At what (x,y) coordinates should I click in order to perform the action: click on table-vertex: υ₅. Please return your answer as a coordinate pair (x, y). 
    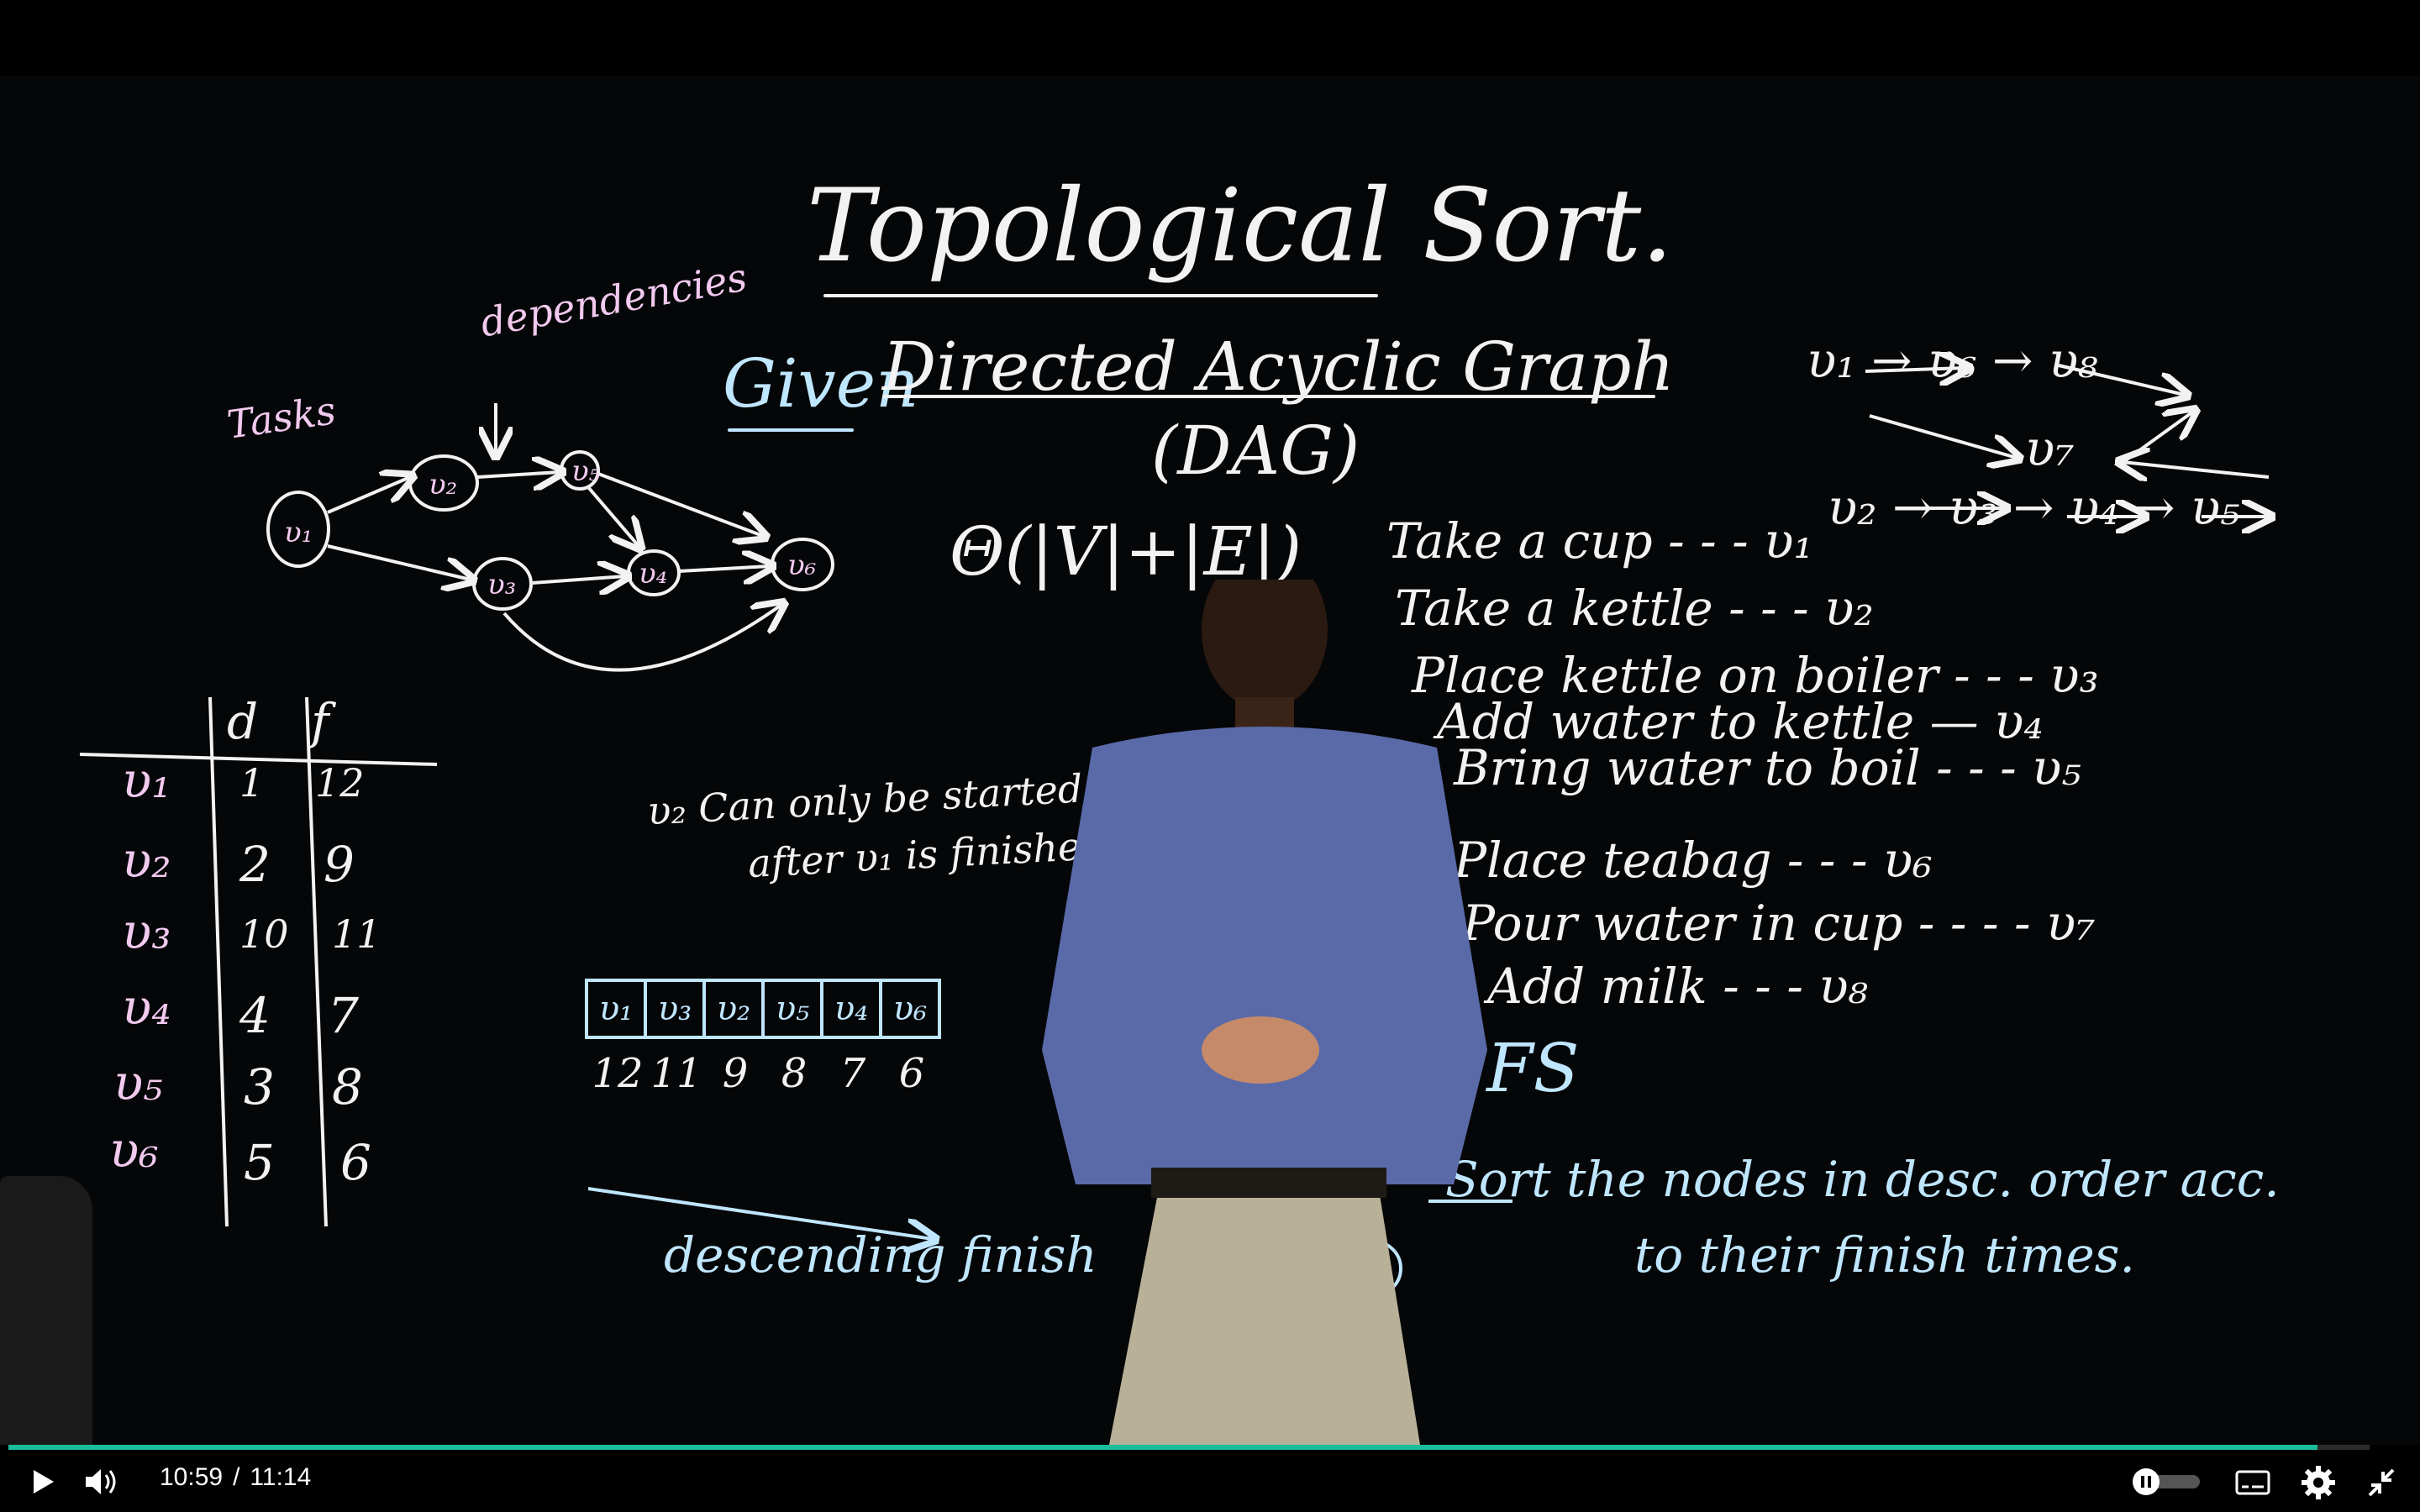
    Looking at the image, I should click on (138, 1082).